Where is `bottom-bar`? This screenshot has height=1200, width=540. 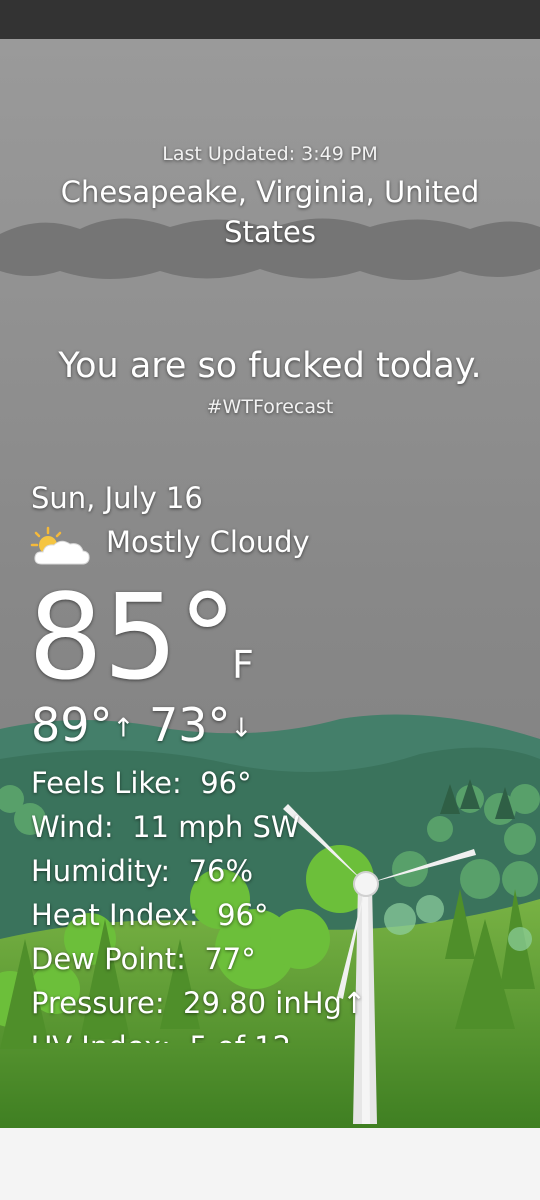
bottom-bar is located at coordinates (270, 1164).